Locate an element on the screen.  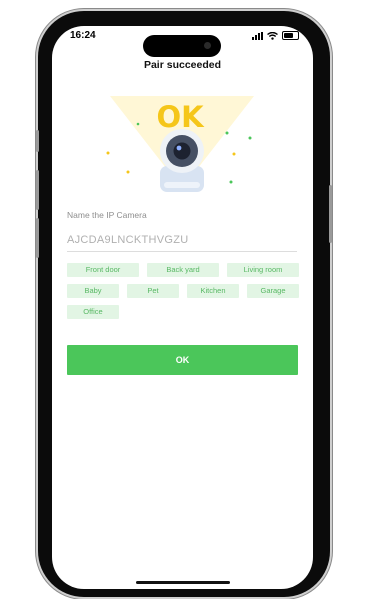
pair-success-illustration: OK is located at coordinates (180, 144).